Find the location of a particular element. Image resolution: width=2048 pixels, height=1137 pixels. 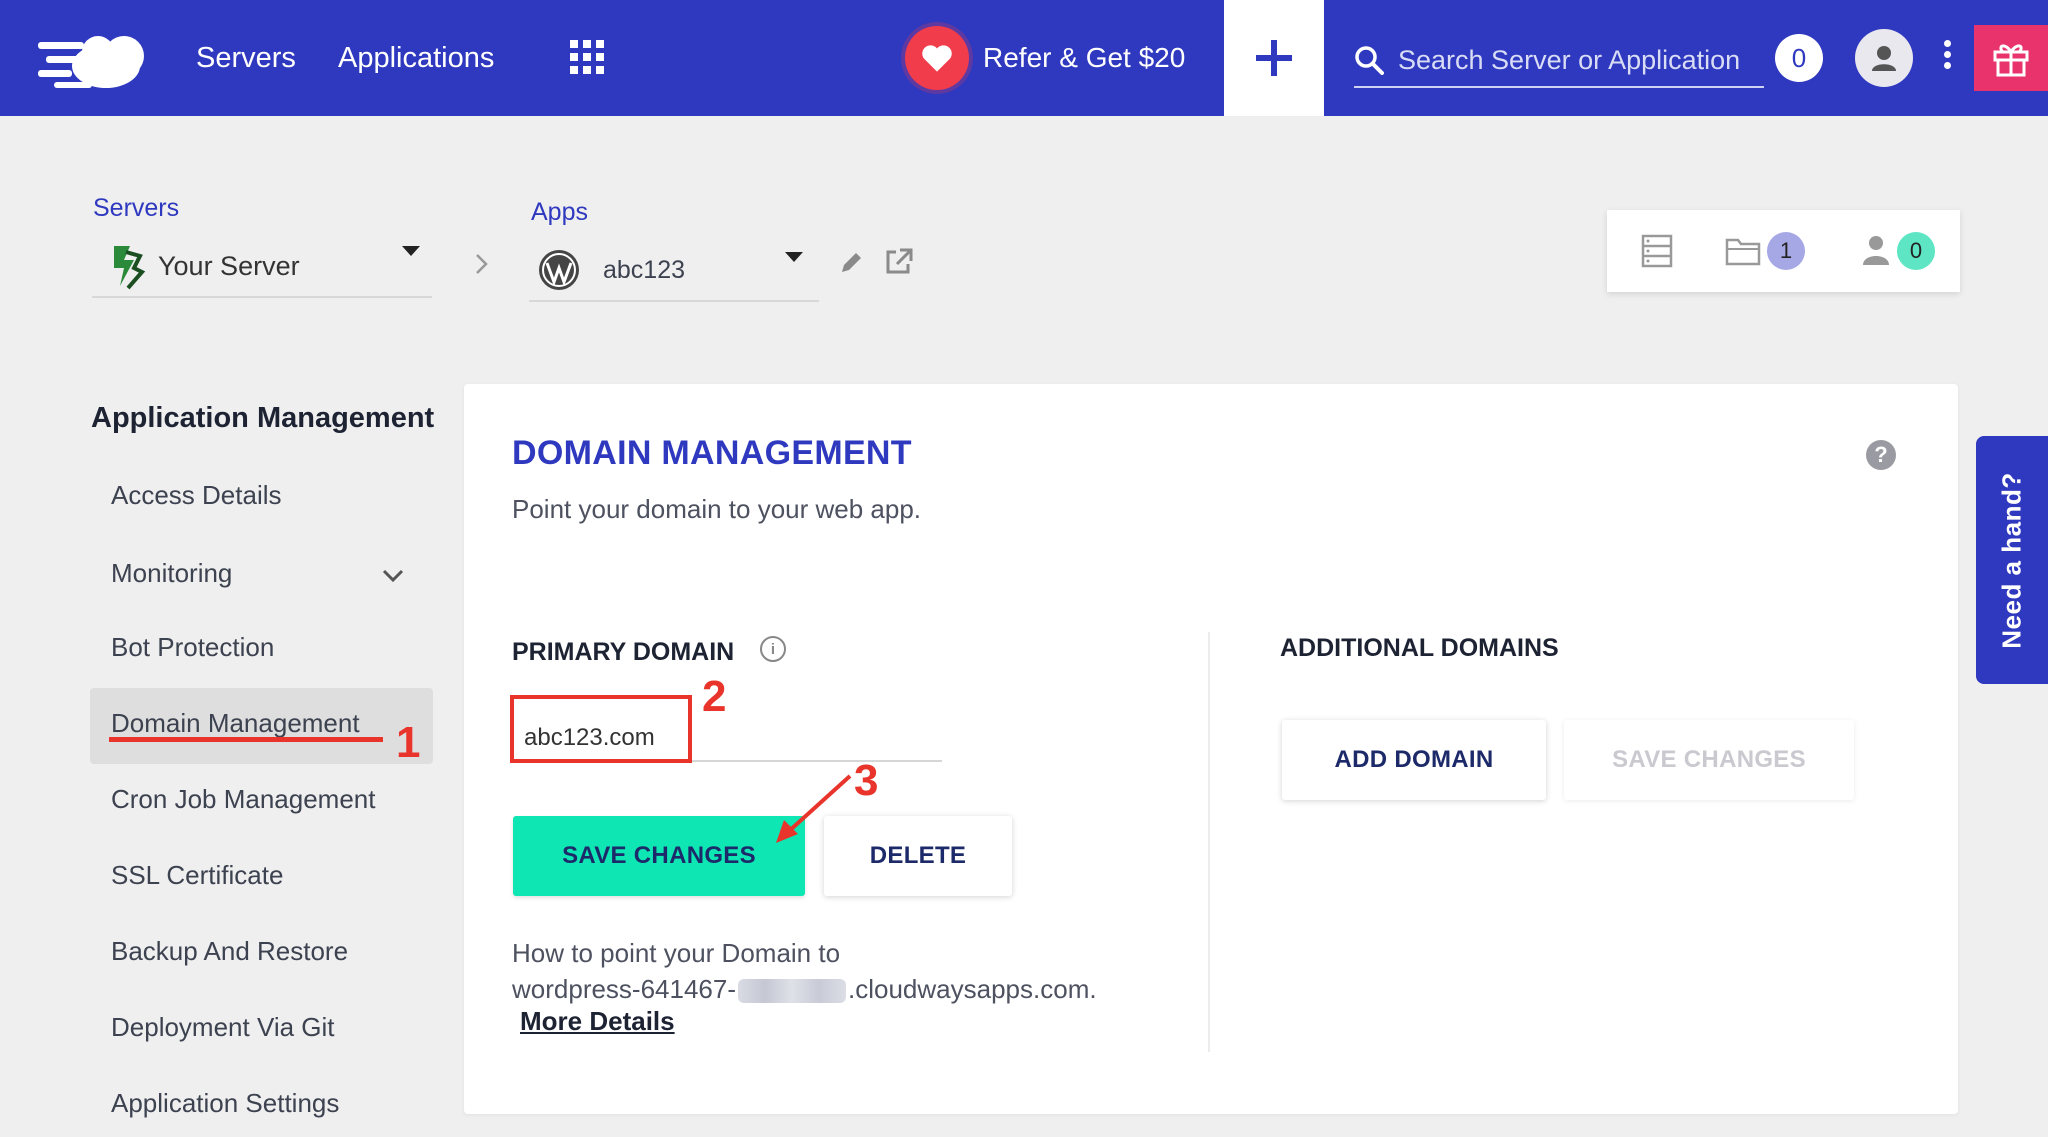

user-avatar is located at coordinates (1884, 58).